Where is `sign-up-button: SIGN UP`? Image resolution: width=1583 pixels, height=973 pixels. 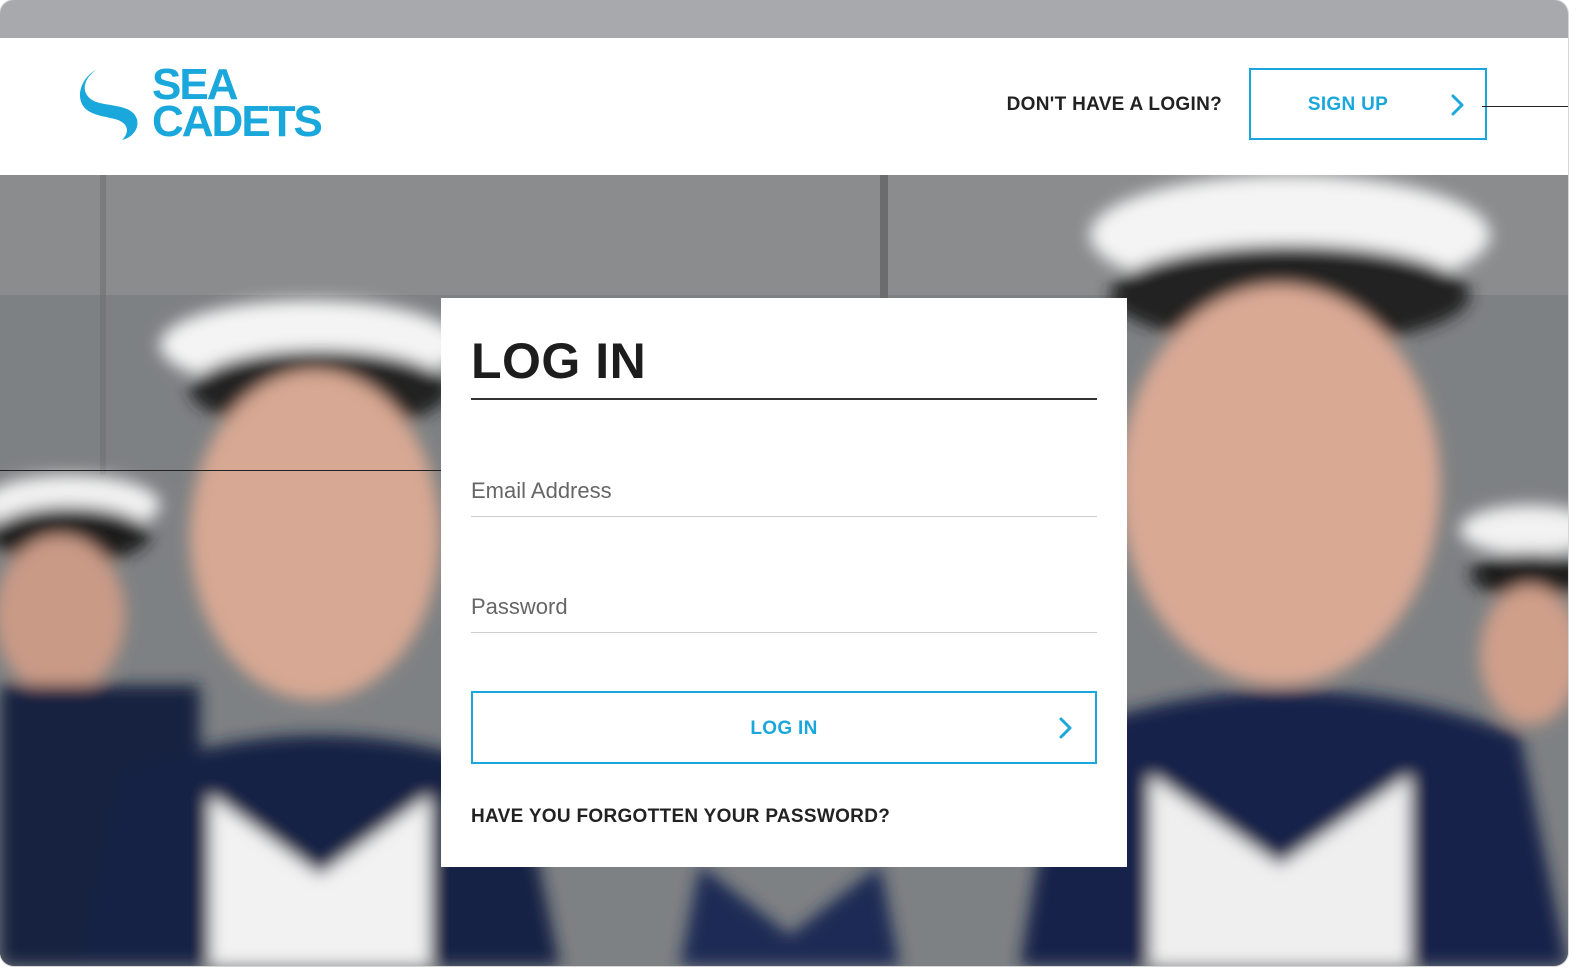
sign-up-button: SIGN UP is located at coordinates (1368, 104).